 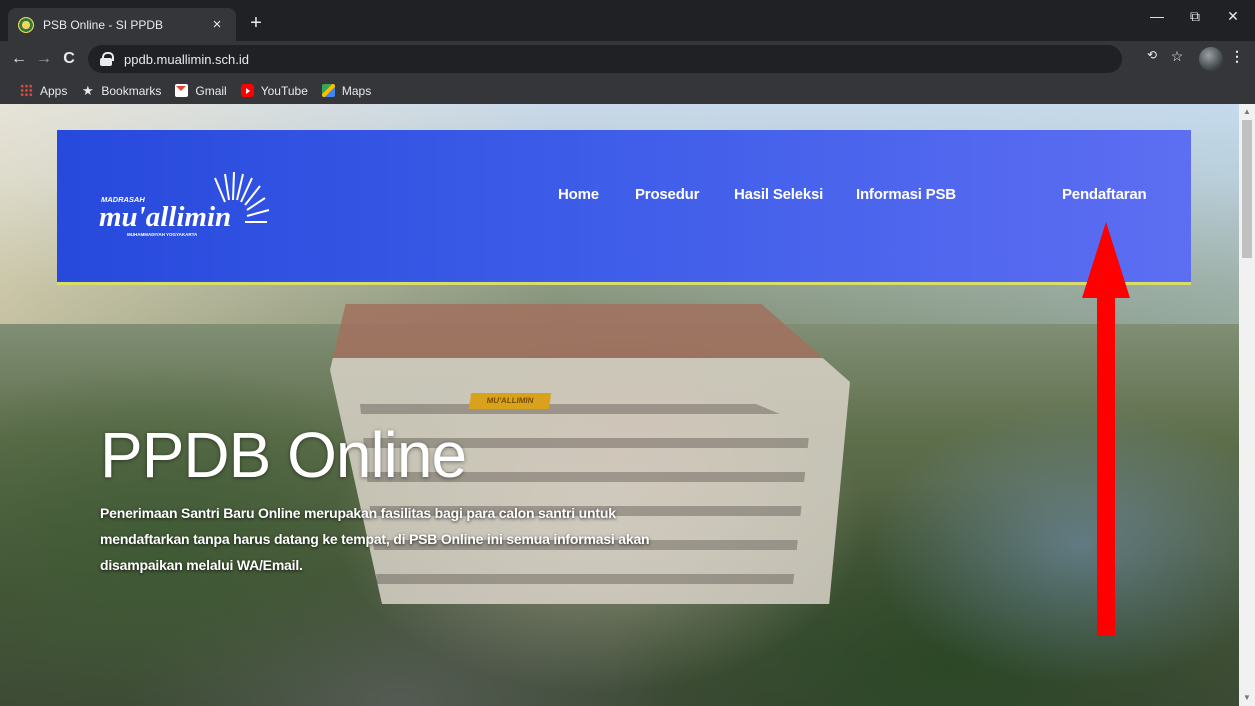 I want to click on svg-text: MUHAMMADIYAH YOGYAKARTA, so click(x=162, y=234).